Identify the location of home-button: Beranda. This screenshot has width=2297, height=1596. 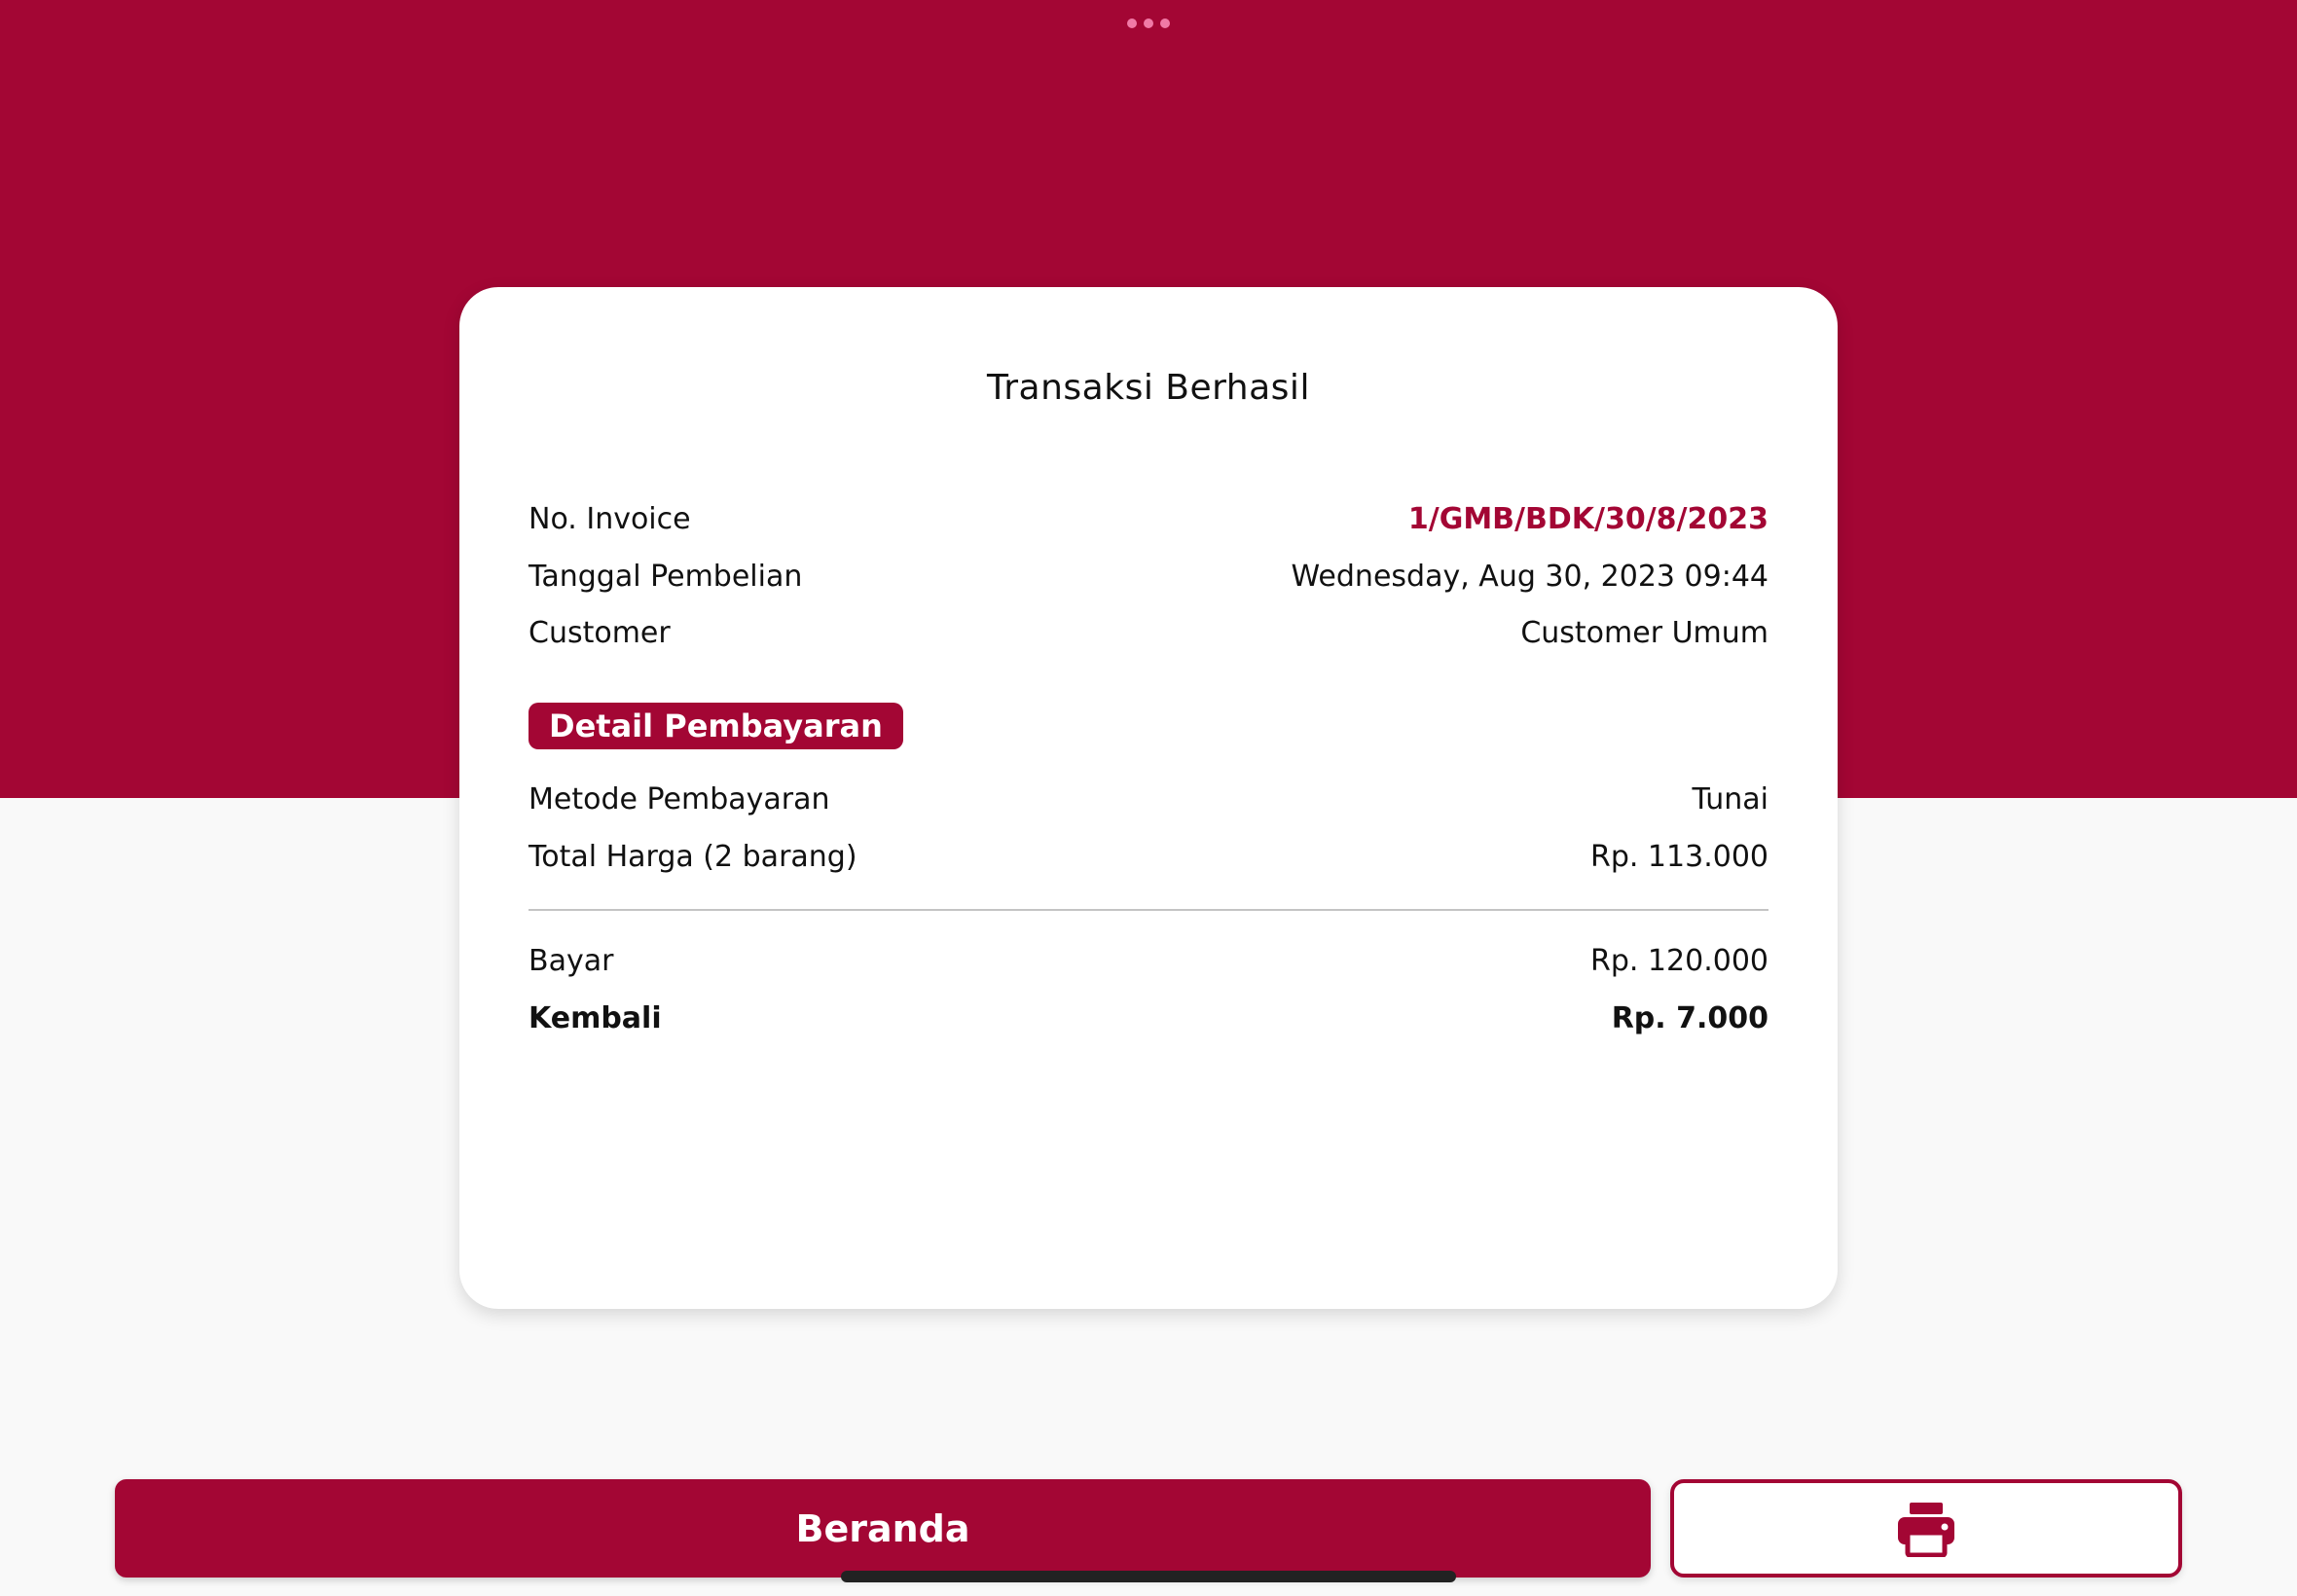
(883, 1528).